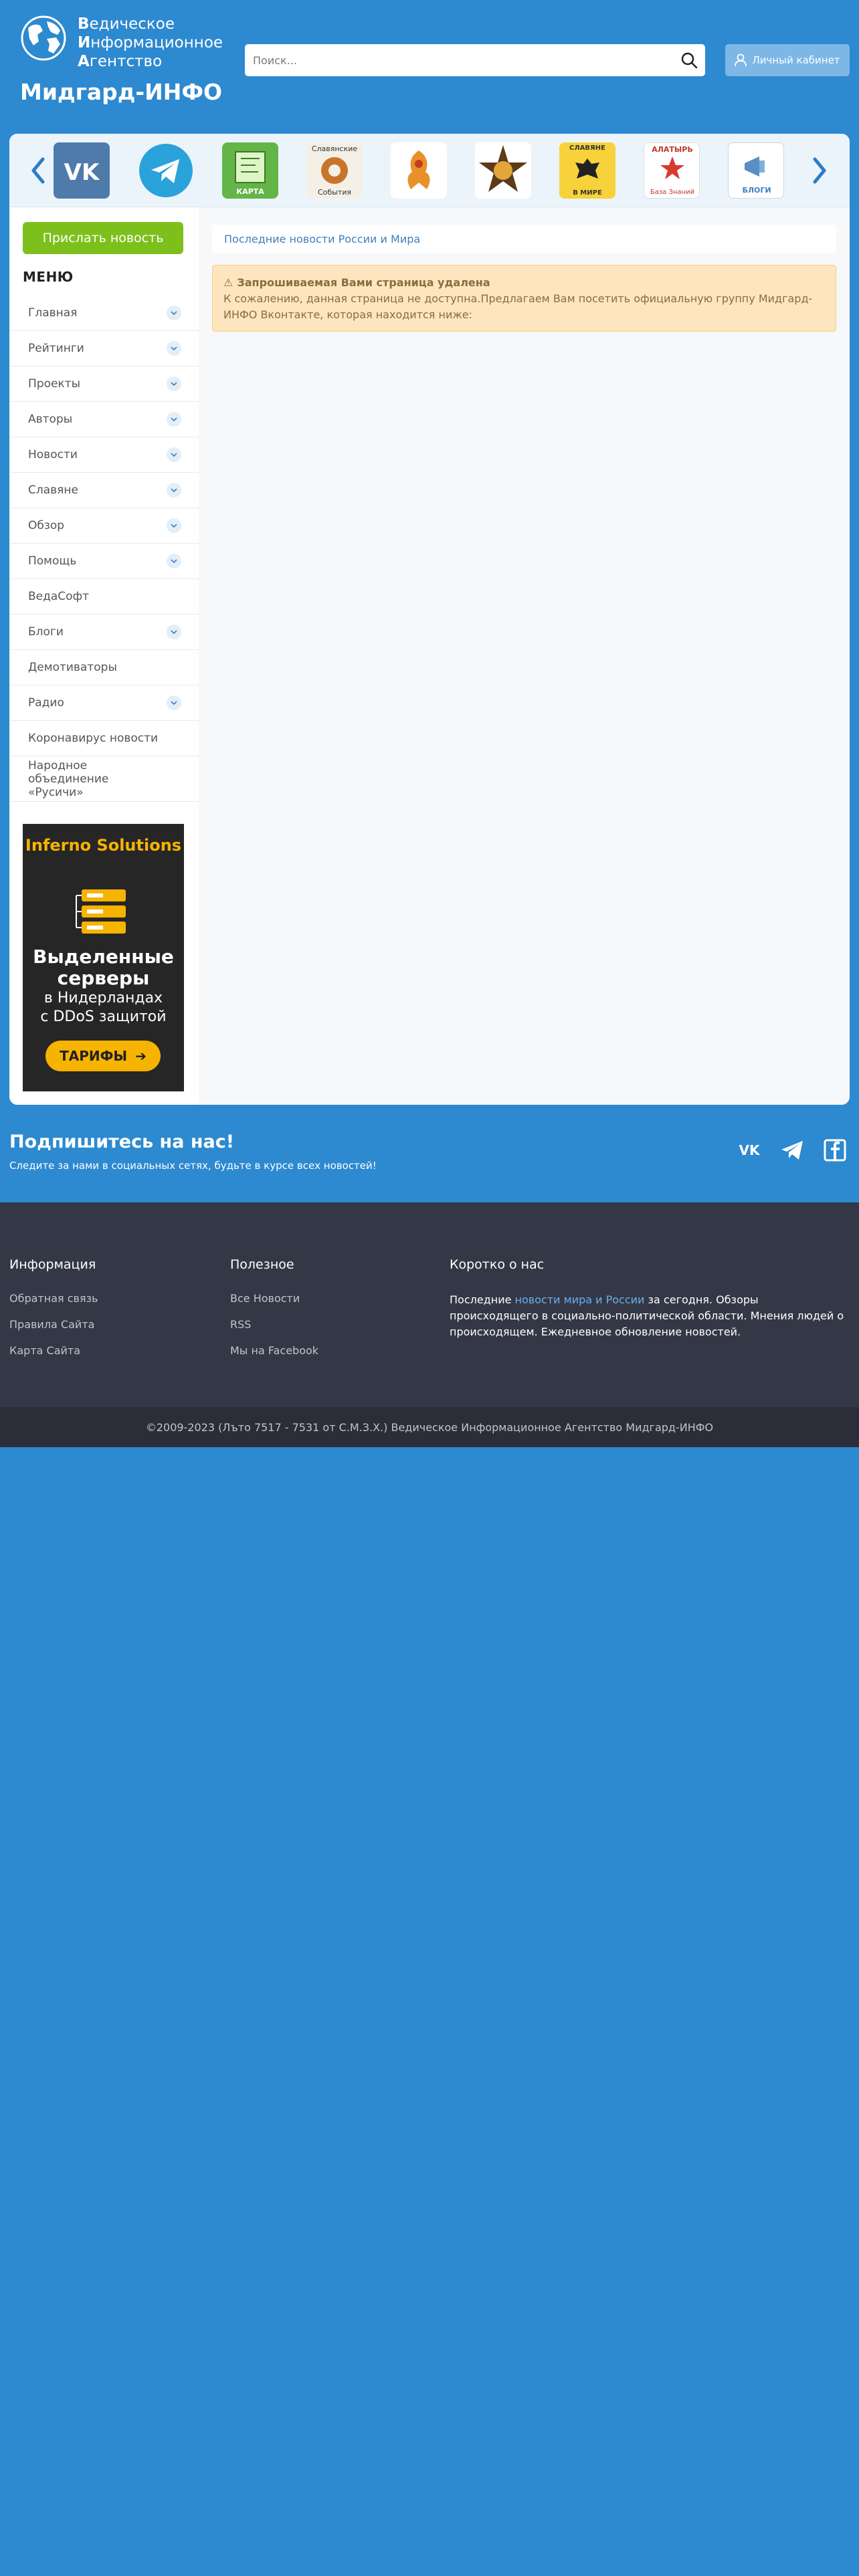 This screenshot has height=2576, width=859. I want to click on carousel-item-blogs: БЛОГИ, so click(756, 170).